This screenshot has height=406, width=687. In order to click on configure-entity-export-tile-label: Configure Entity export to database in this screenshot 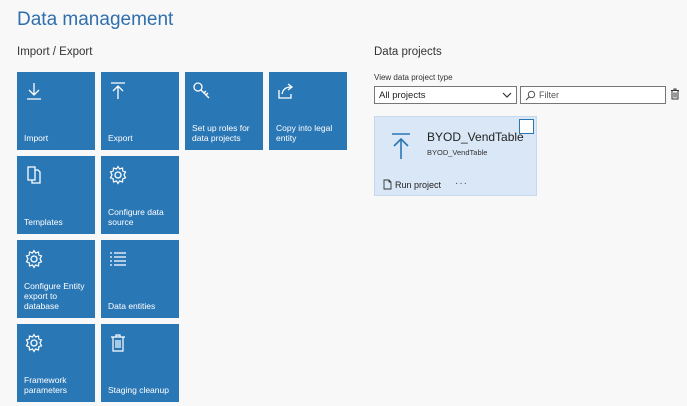, I will do `click(54, 296)`.